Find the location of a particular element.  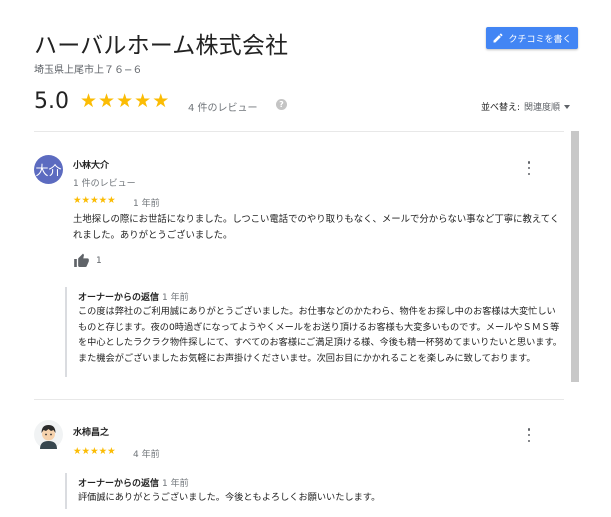

like-button: 1 is located at coordinates (87, 261).